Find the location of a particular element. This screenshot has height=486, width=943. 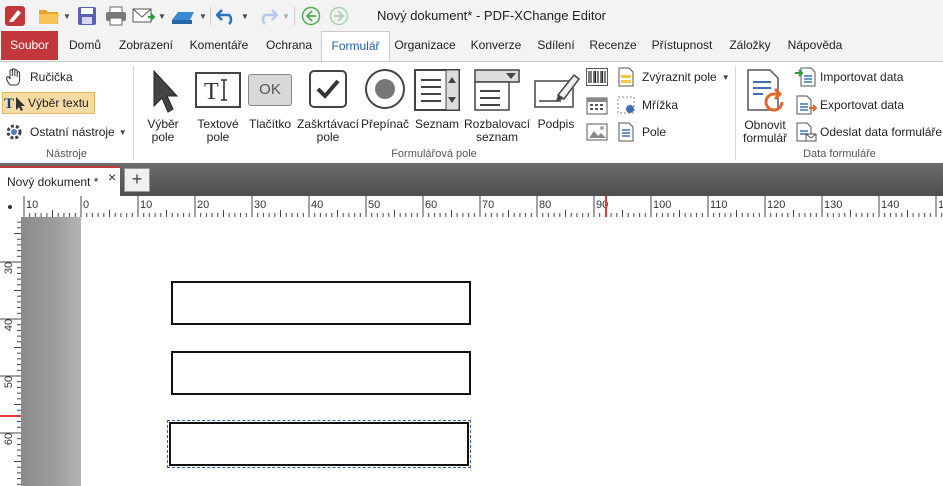

export-data-label: Exportovat data is located at coordinates (862, 105).